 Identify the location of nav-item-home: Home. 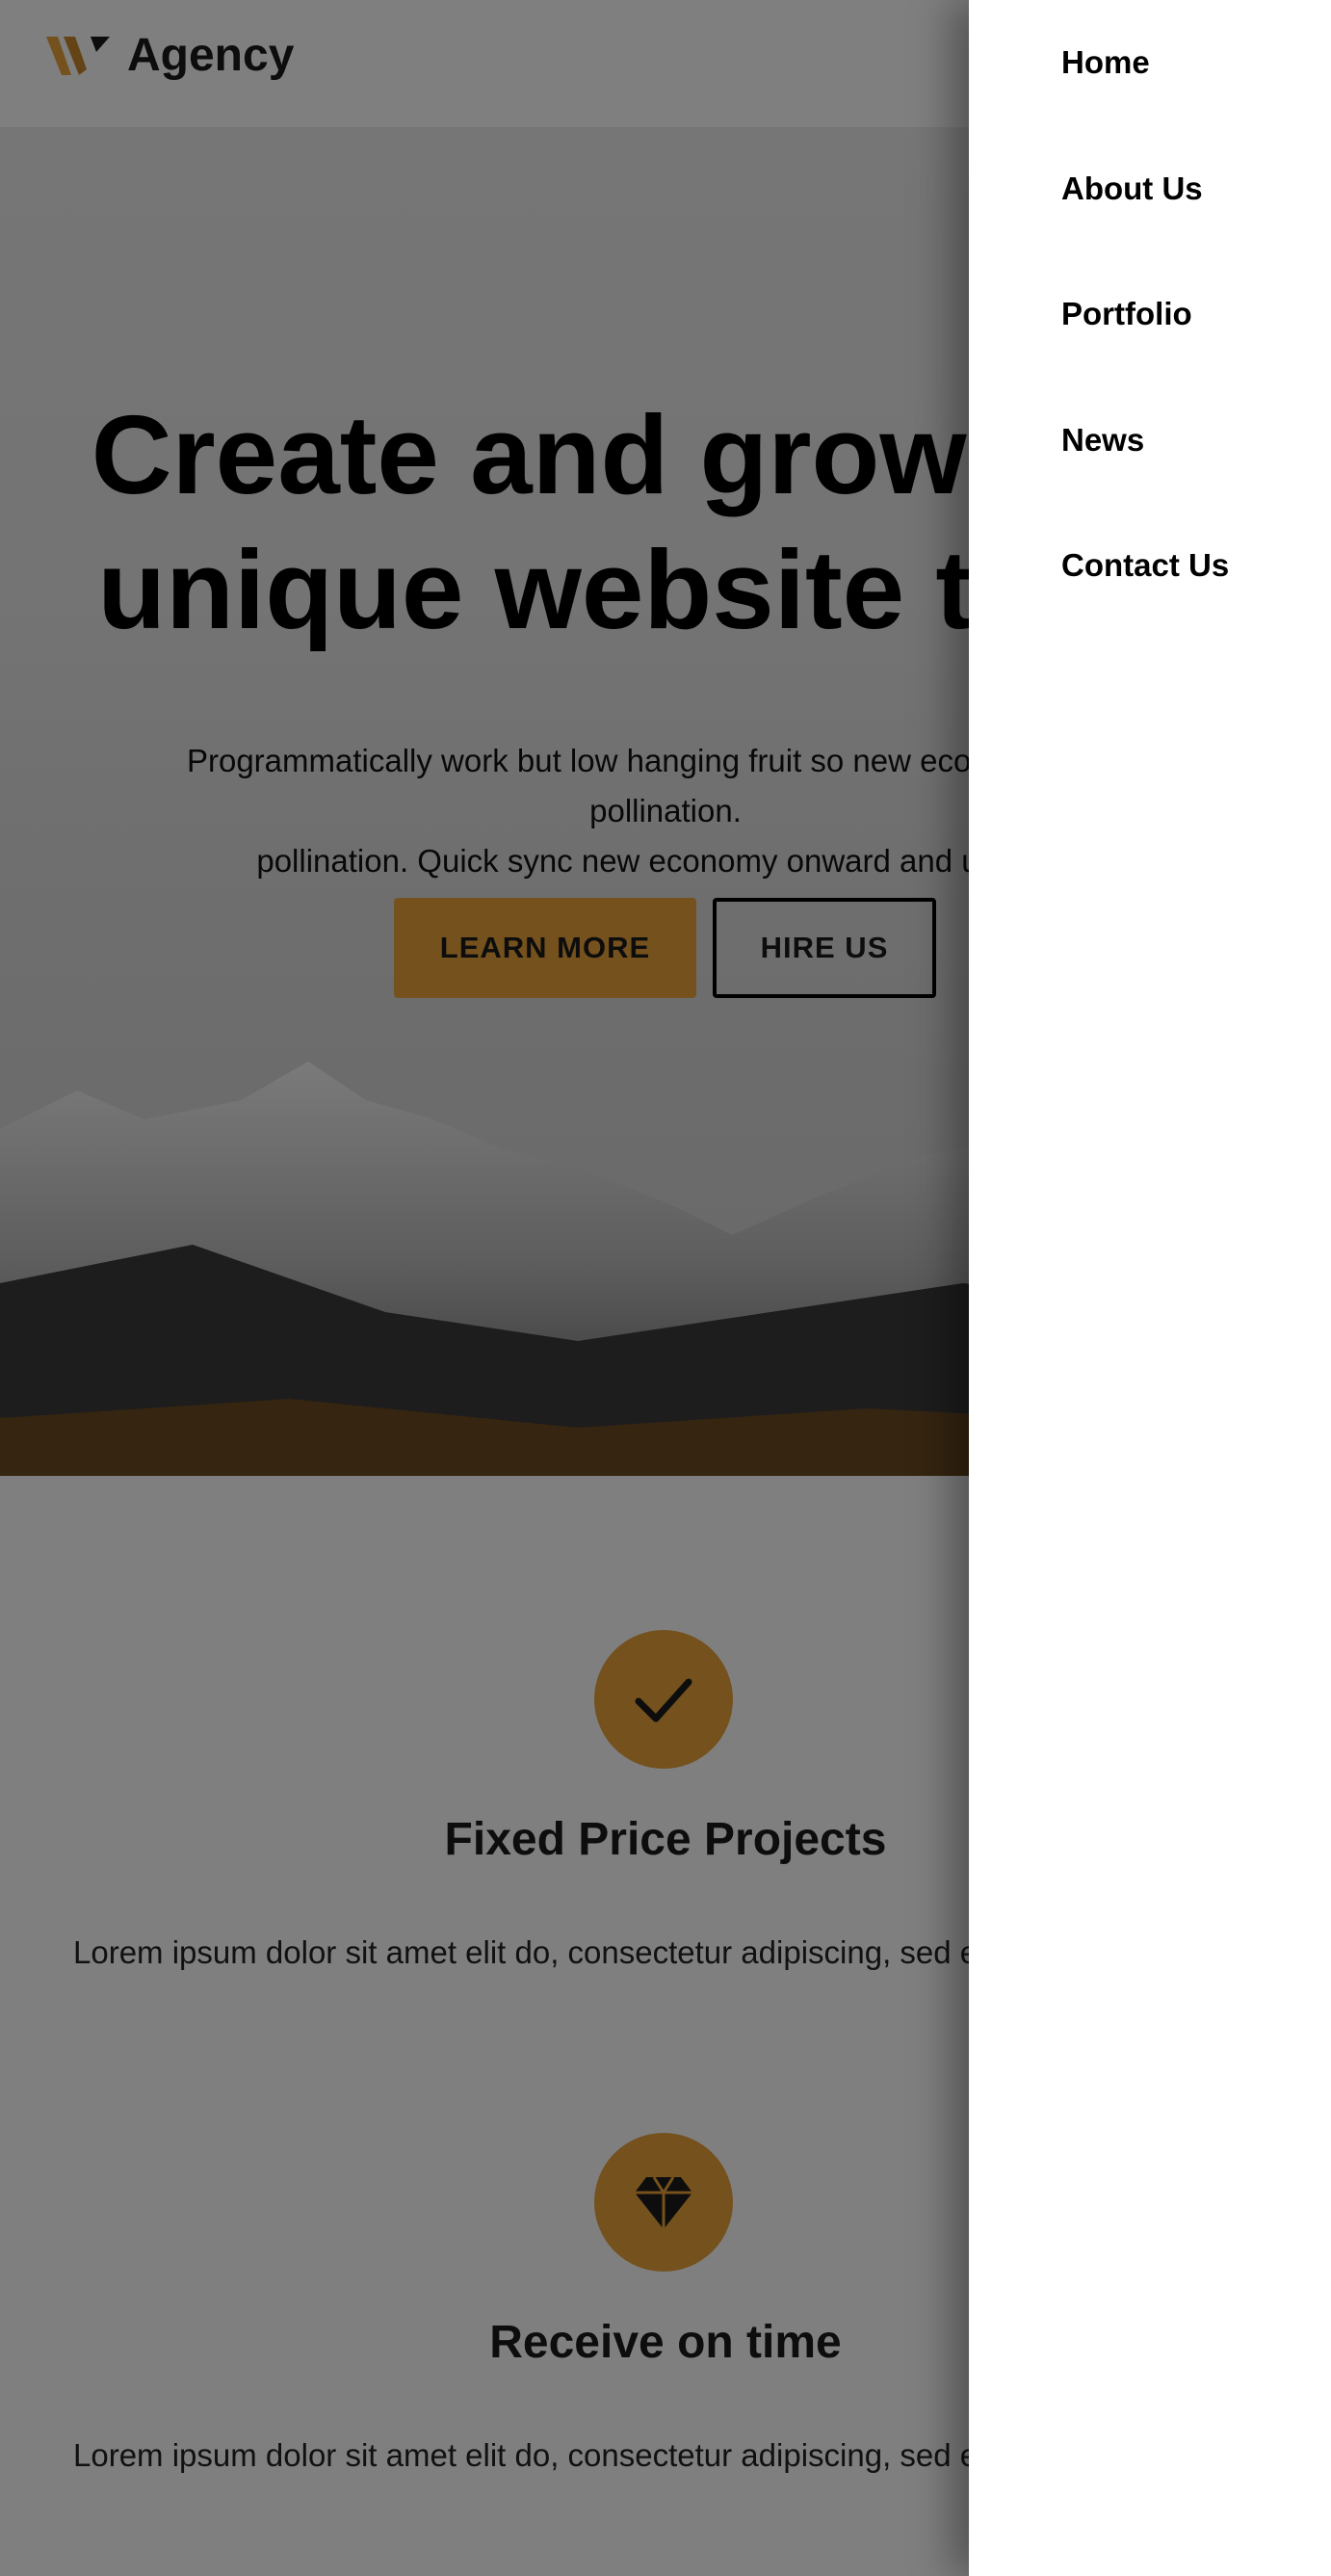
(1105, 63).